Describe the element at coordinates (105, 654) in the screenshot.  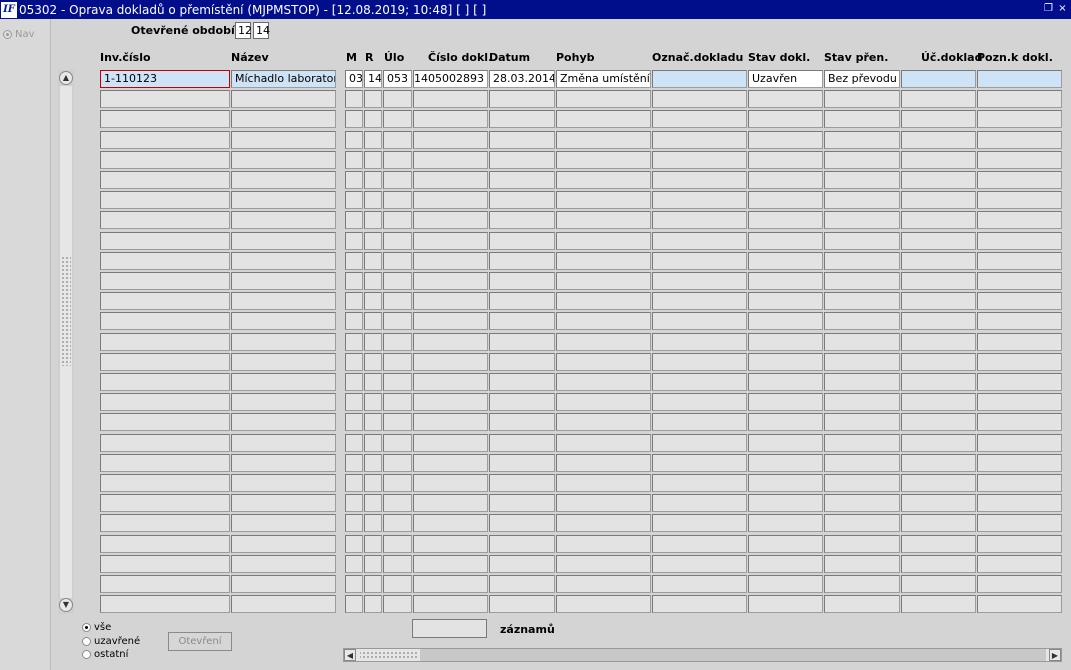
I see `filter-option: ostatní` at that location.